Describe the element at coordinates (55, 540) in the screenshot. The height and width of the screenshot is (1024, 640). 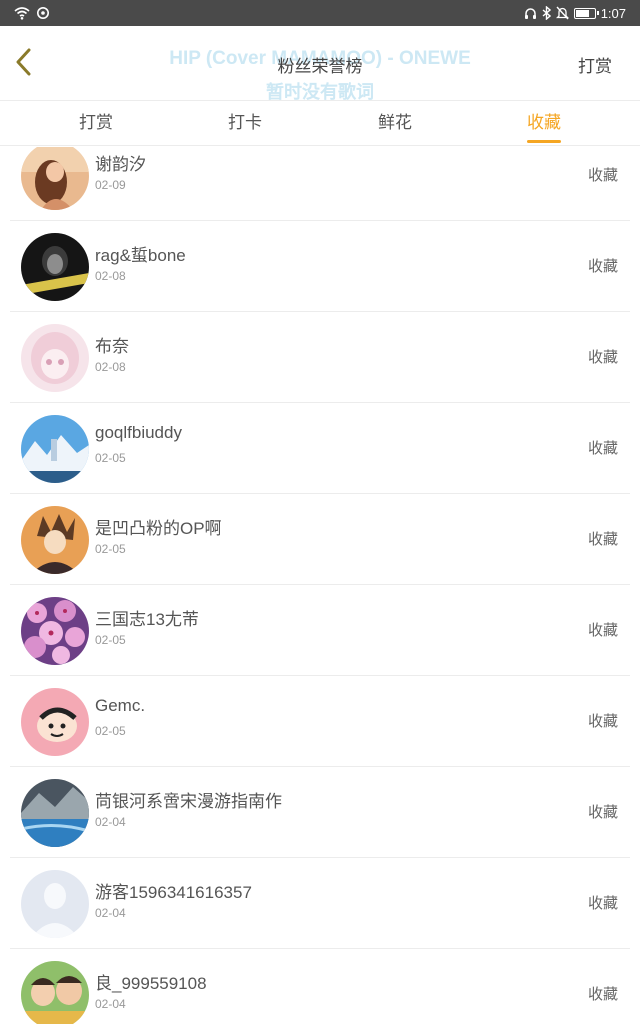
I see `anime-character-avatar` at that location.